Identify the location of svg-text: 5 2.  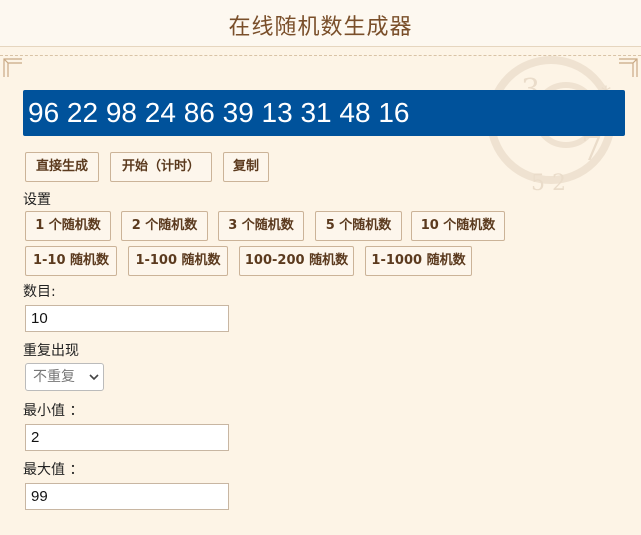
(548, 183).